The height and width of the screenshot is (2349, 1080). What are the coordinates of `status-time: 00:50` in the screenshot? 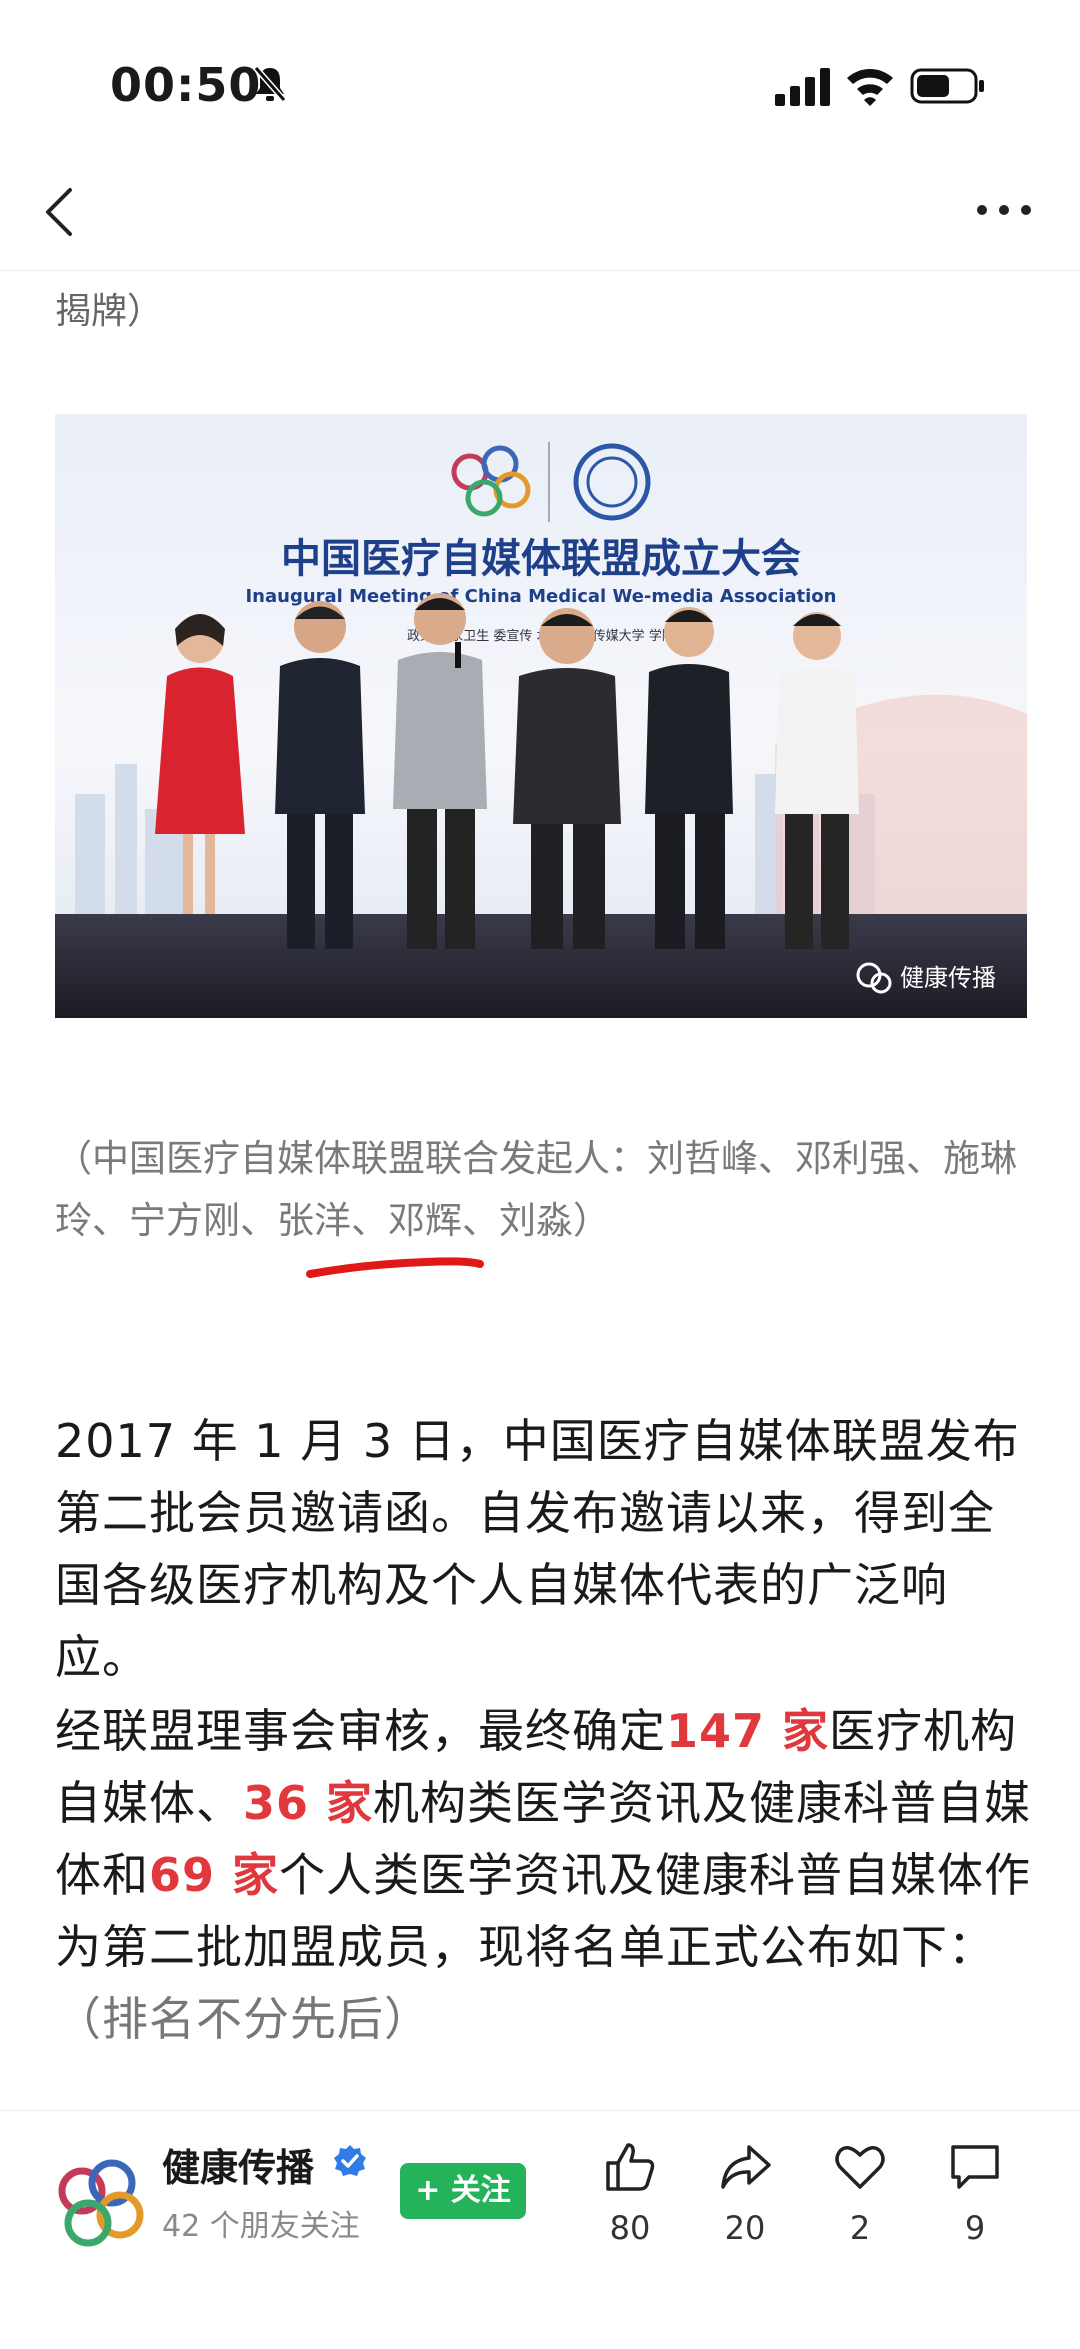 It's located at (186, 85).